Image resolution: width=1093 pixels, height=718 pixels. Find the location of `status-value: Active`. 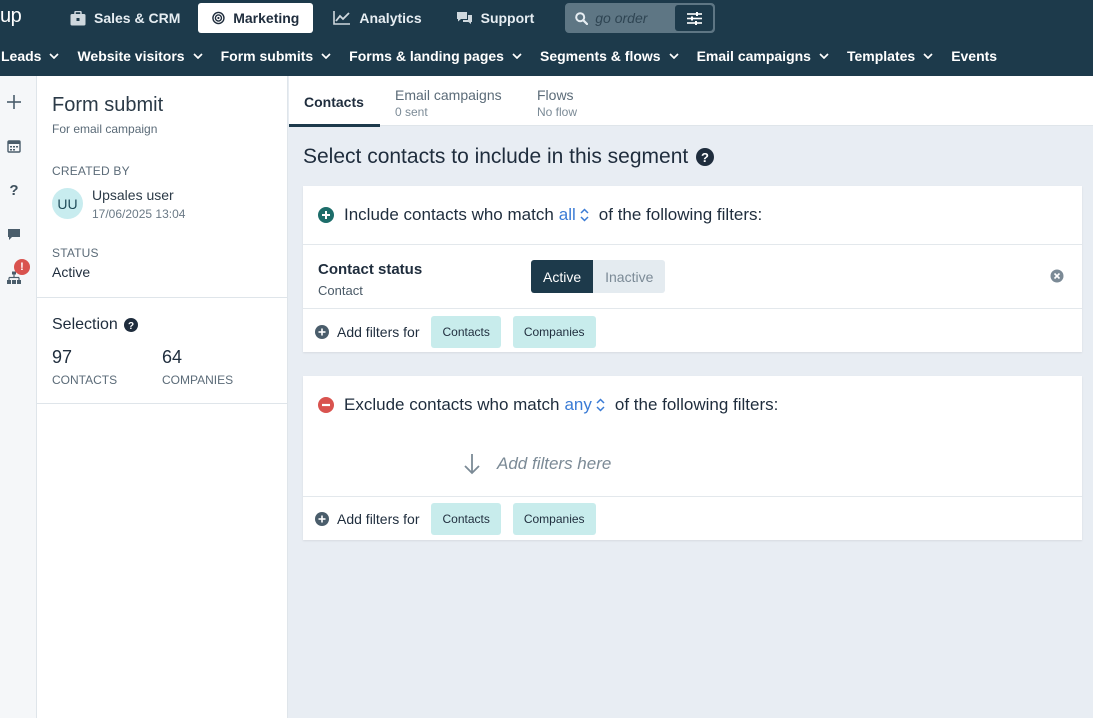

status-value: Active is located at coordinates (71, 272).